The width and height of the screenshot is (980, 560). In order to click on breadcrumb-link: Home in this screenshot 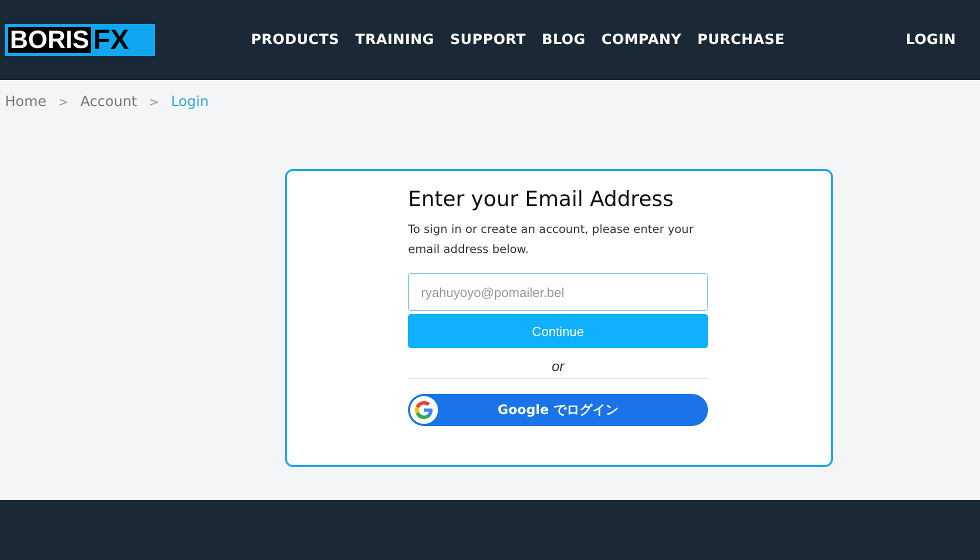, I will do `click(25, 102)`.